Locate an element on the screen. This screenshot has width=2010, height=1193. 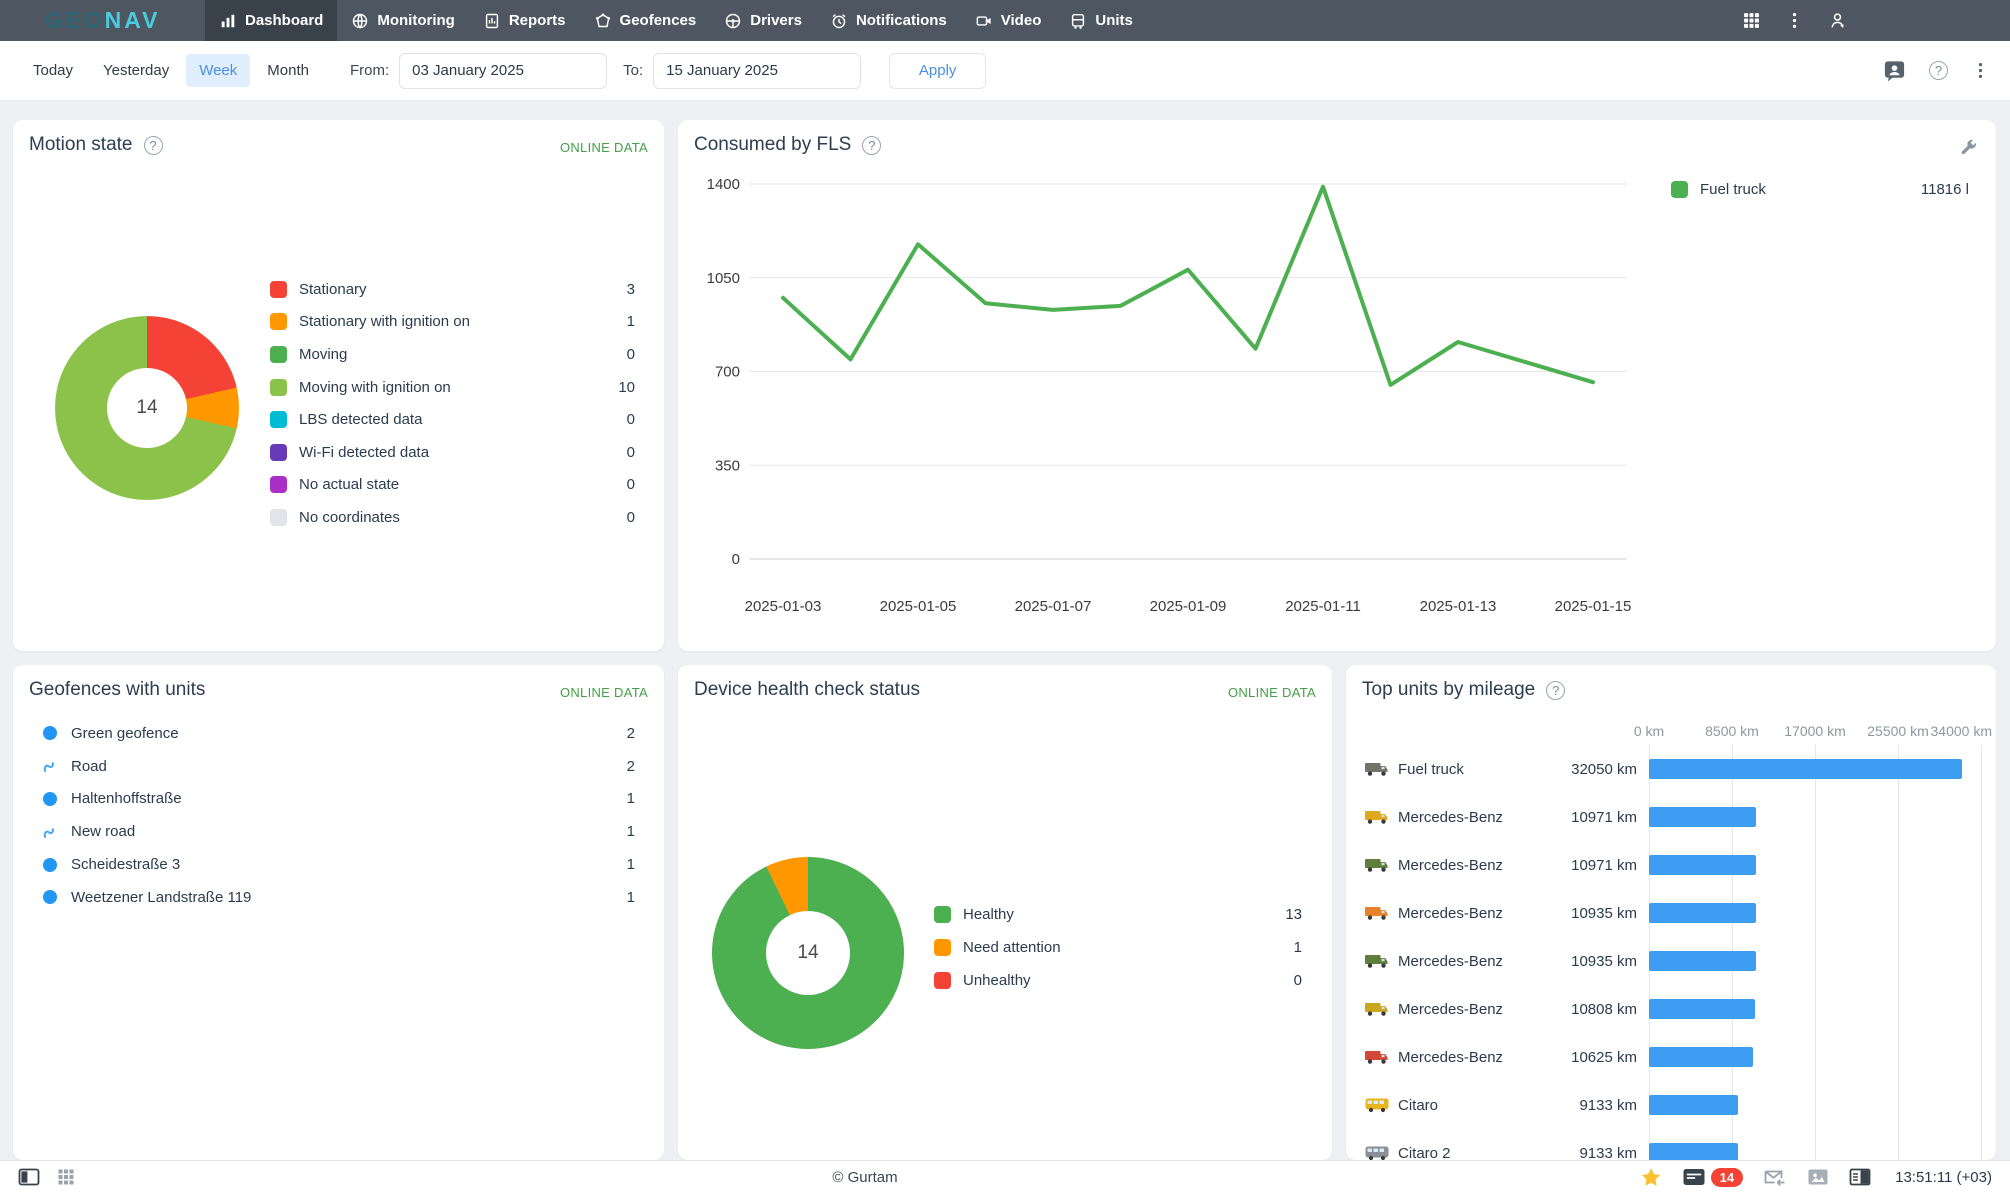
legend-label: Unhealthy is located at coordinates (997, 980).